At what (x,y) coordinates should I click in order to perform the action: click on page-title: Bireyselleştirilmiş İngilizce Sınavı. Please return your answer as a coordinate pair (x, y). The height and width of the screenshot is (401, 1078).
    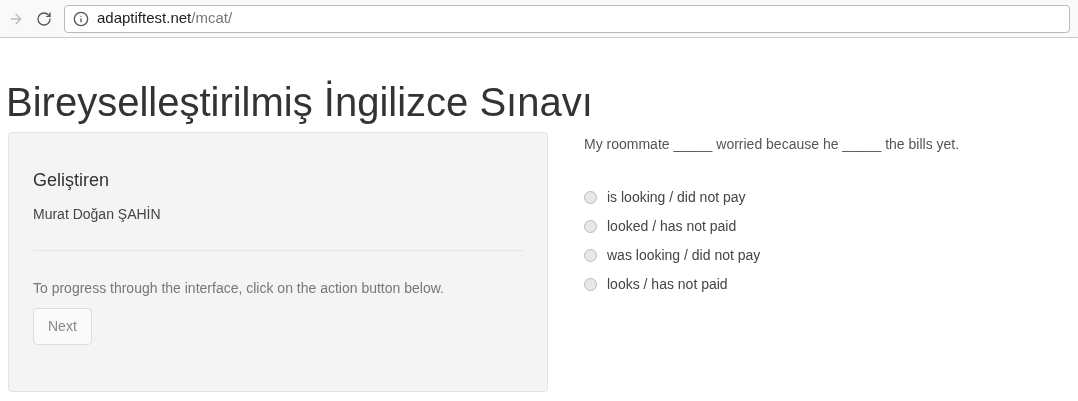
    Looking at the image, I should click on (300, 102).